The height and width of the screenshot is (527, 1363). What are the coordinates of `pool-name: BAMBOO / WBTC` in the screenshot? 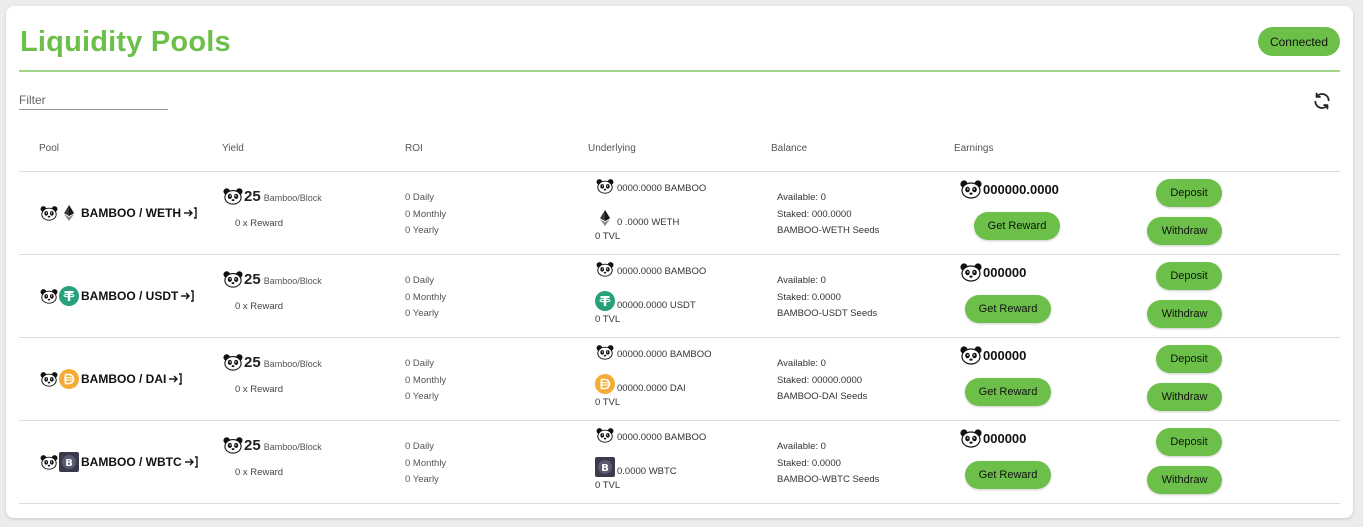 It's located at (131, 462).